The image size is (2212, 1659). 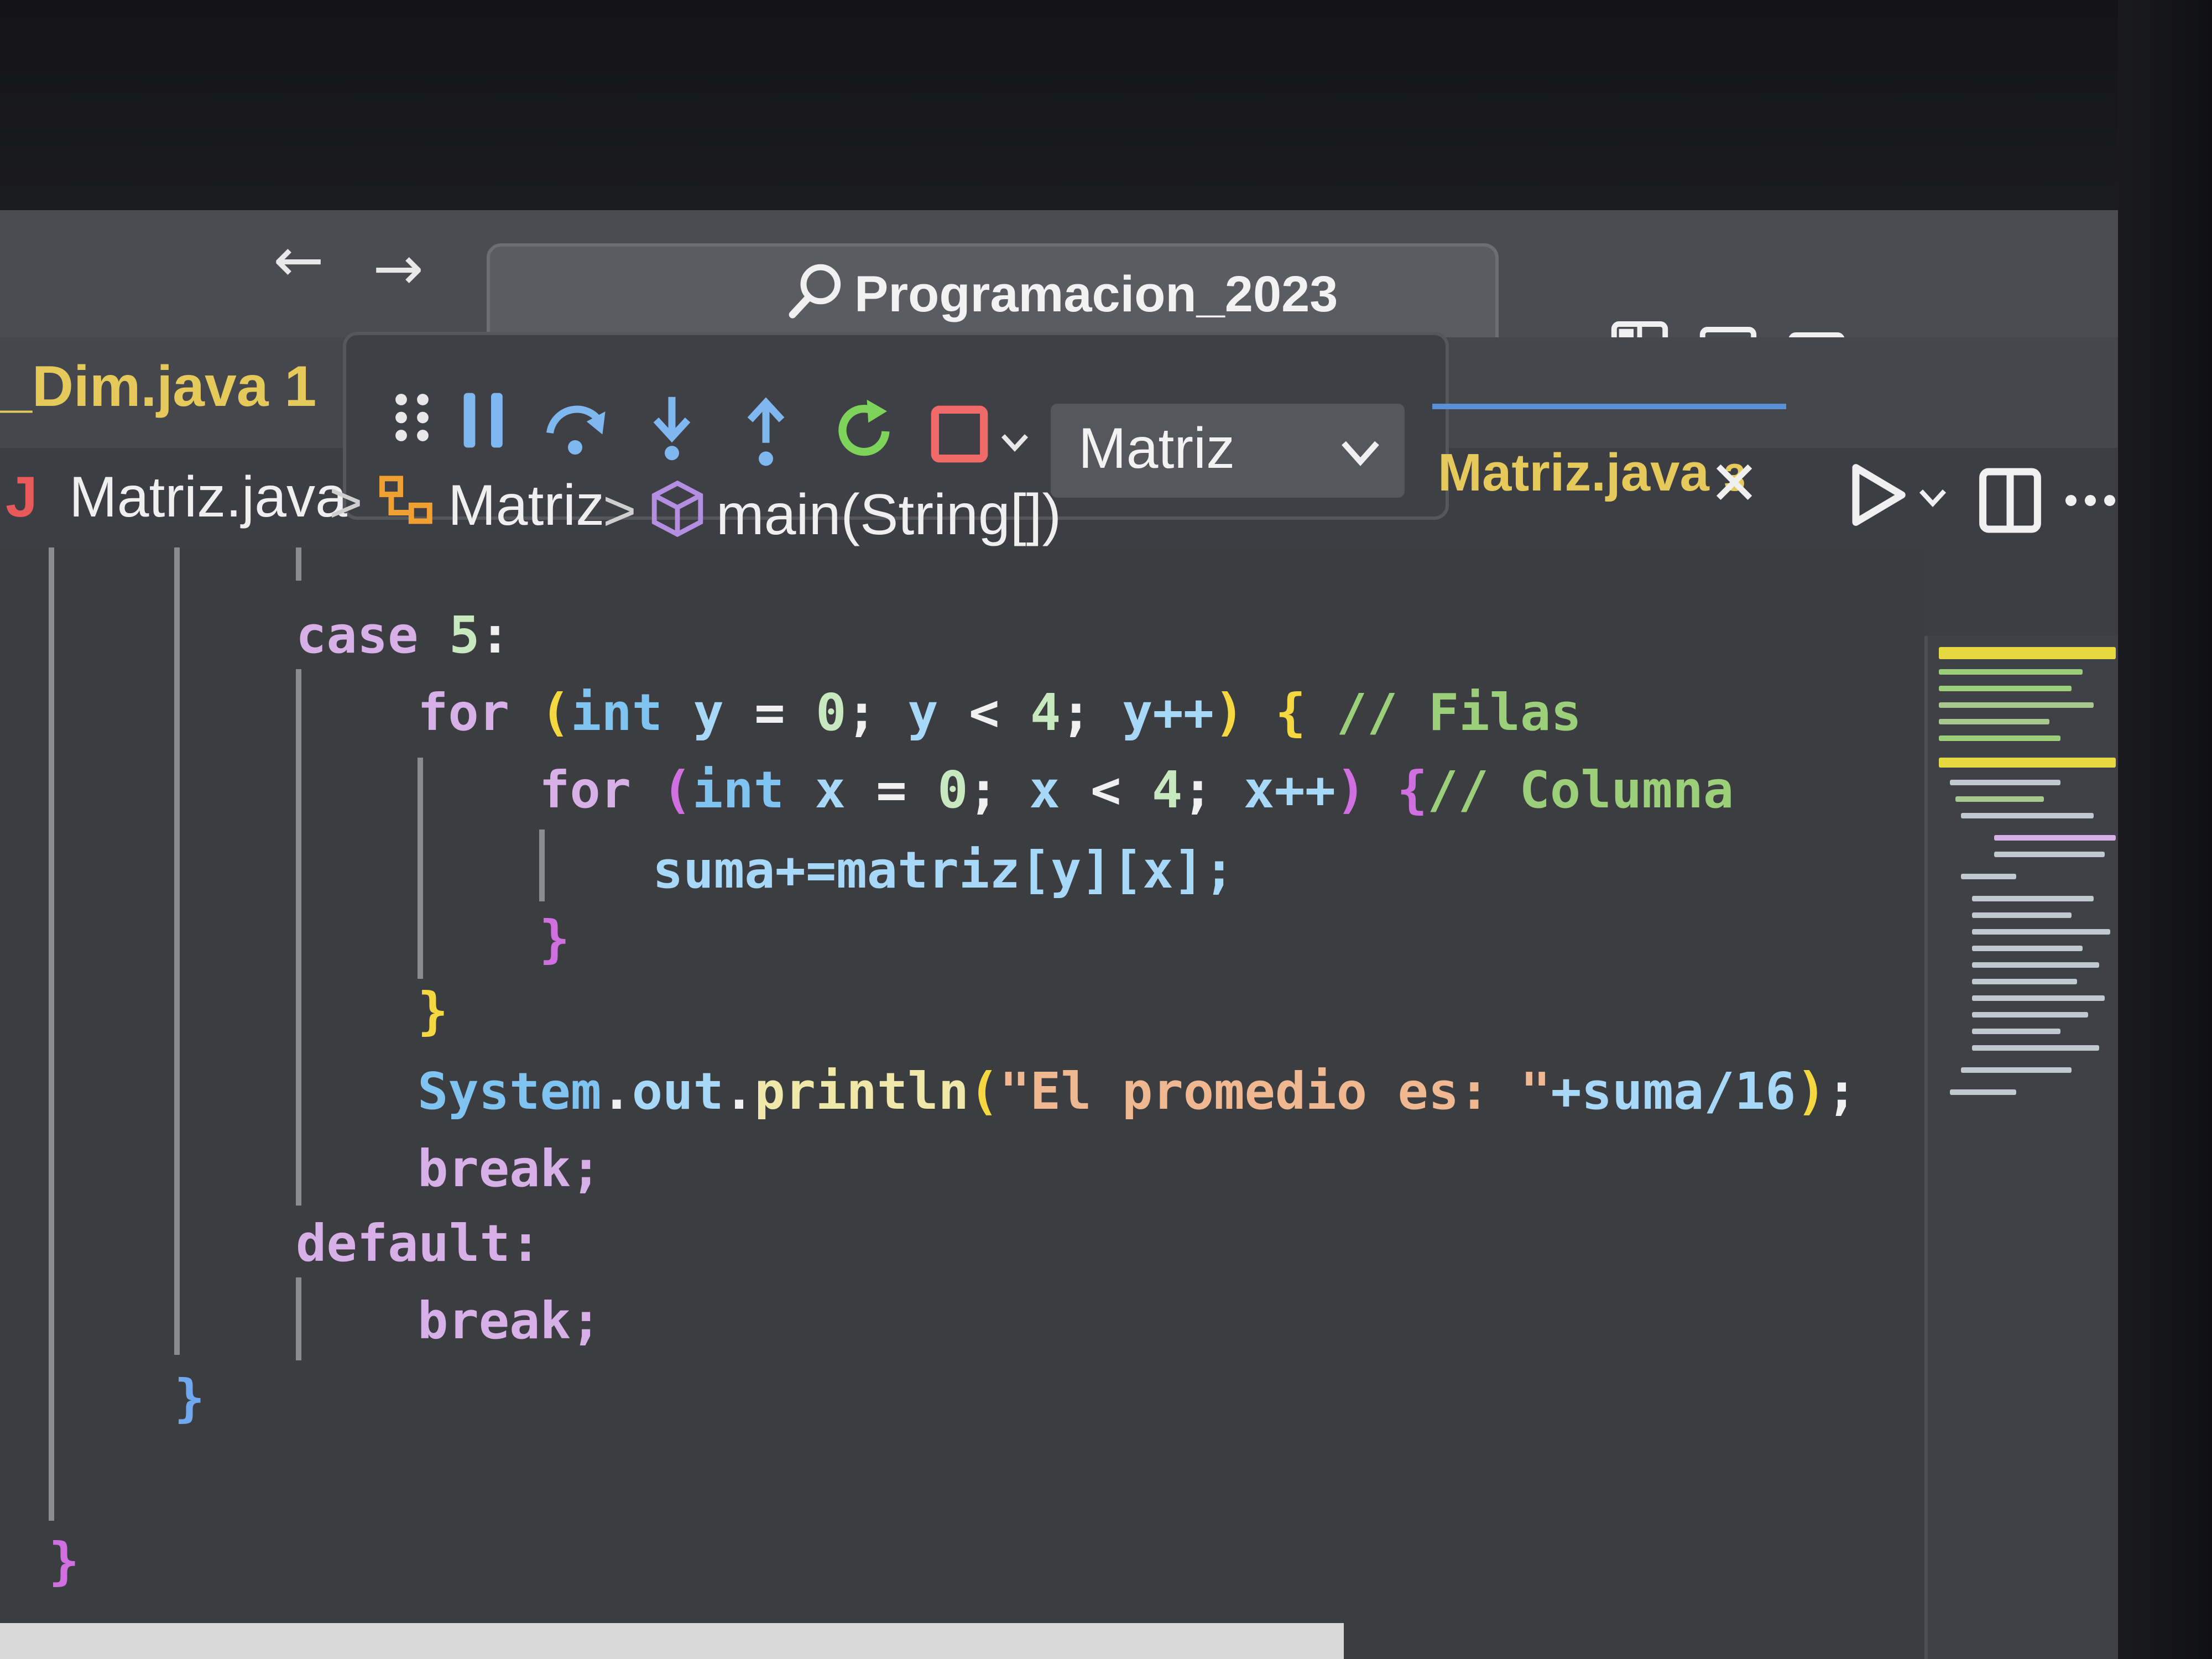 What do you see at coordinates (678, 1092) in the screenshot?
I see `code-token: out` at bounding box center [678, 1092].